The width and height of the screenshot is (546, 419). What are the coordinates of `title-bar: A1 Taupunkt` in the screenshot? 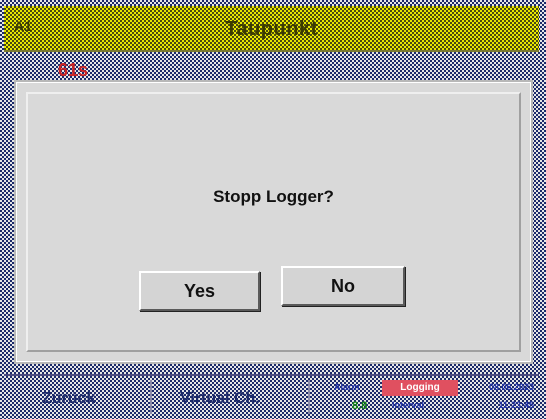 It's located at (271, 29).